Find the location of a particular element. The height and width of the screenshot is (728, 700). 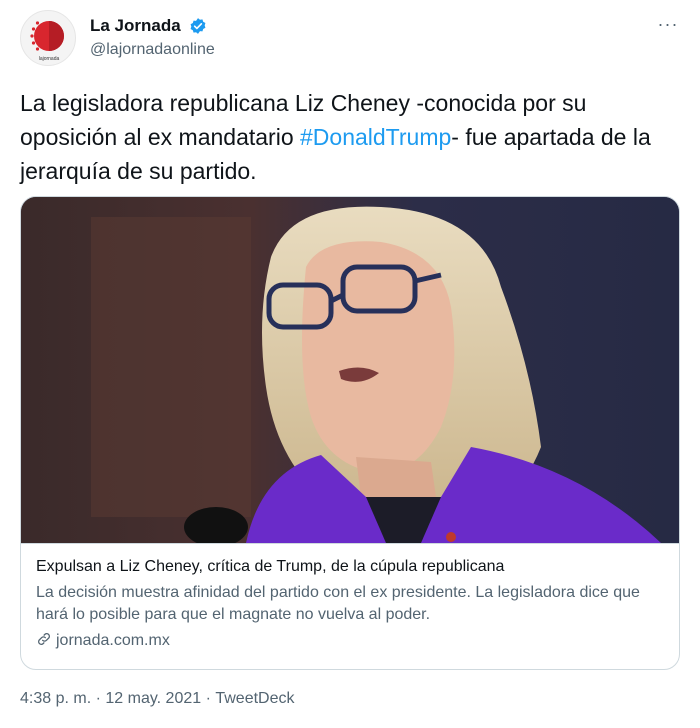

hashtag-link: #DonaldTrump is located at coordinates (375, 137).